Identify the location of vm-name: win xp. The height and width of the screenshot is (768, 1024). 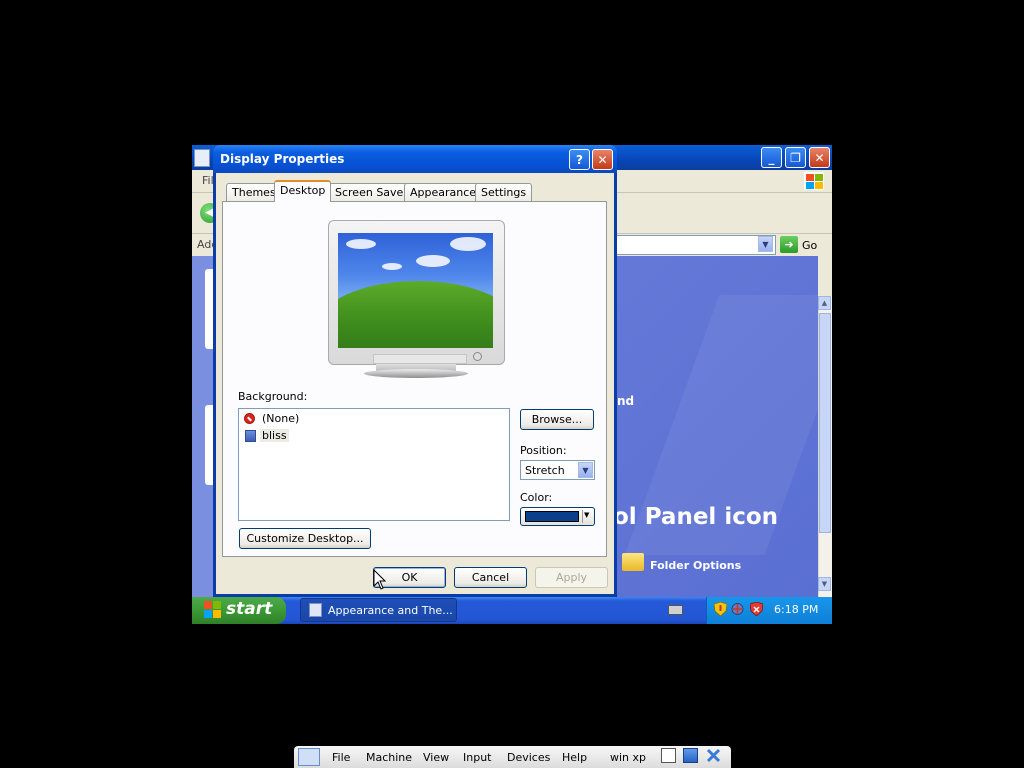
(628, 757).